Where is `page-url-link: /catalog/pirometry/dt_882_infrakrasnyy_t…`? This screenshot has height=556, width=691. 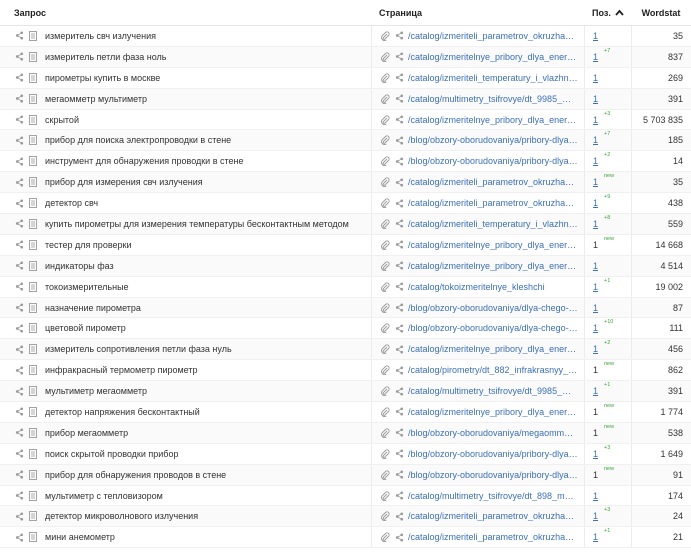 page-url-link: /catalog/pirometry/dt_882_infrakrasnyy_t… is located at coordinates (493, 370).